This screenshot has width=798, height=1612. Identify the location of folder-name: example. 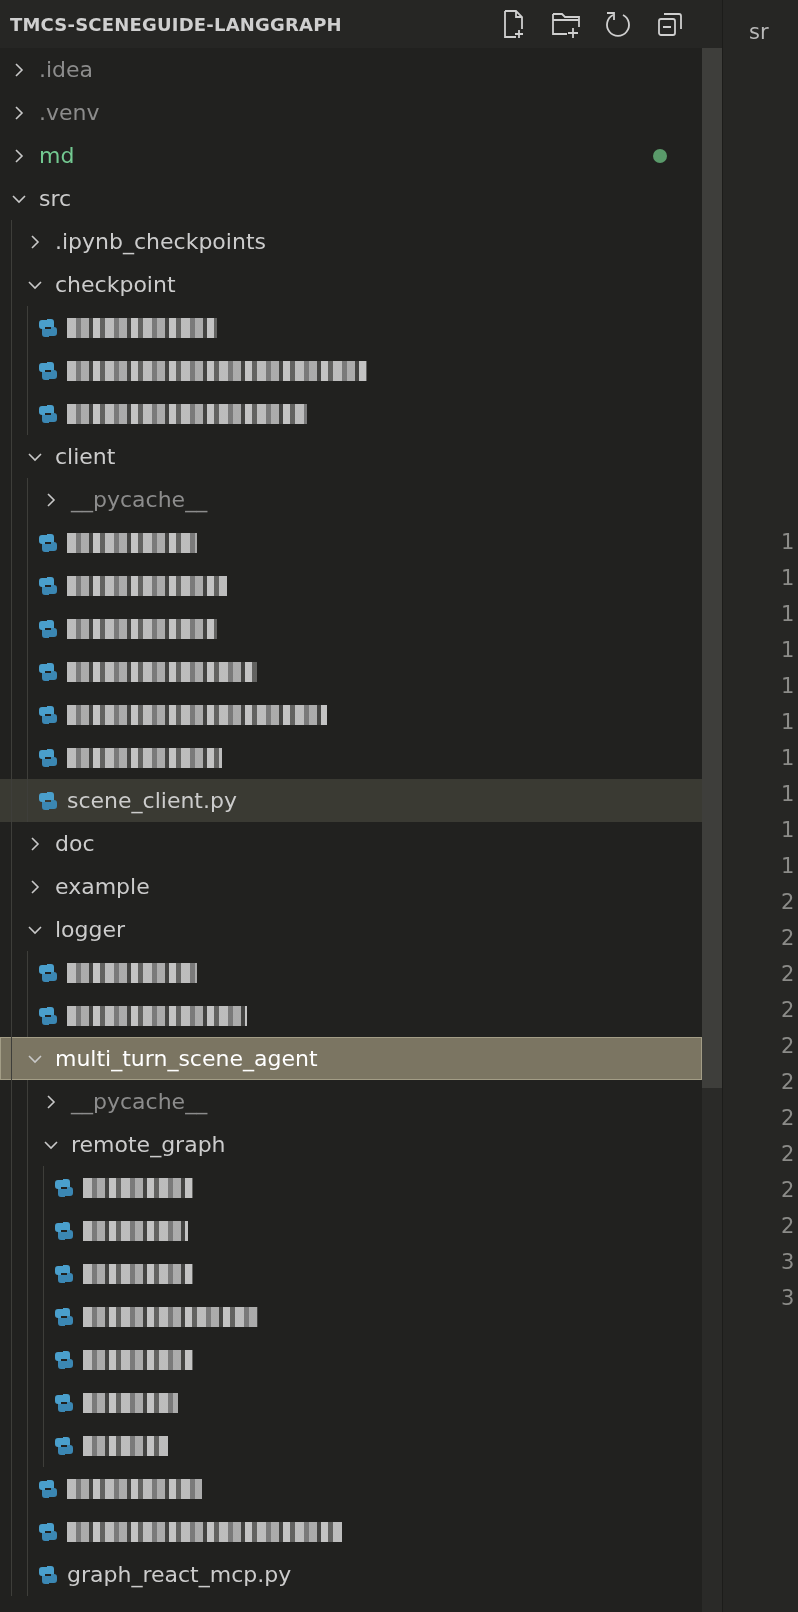
(102, 886).